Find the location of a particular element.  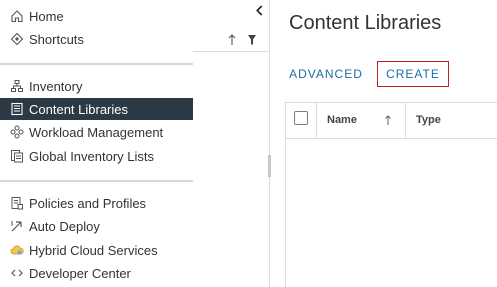

nav-item-developer-center: Developer Center is located at coordinates (96, 273).